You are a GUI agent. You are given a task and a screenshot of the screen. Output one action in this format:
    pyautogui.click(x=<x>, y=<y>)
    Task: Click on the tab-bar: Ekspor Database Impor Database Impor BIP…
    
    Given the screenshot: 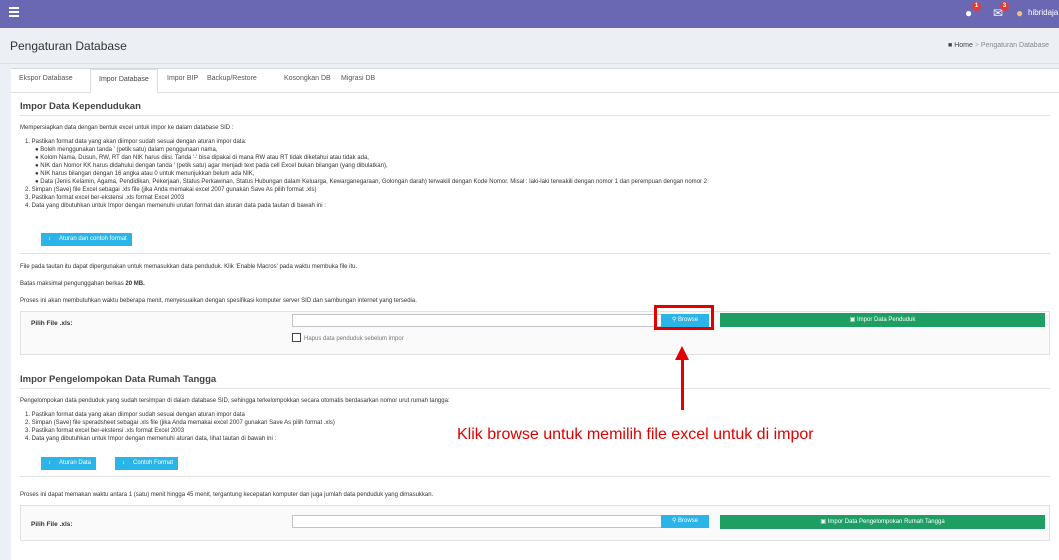 What is the action you would take?
    pyautogui.click(x=535, y=81)
    